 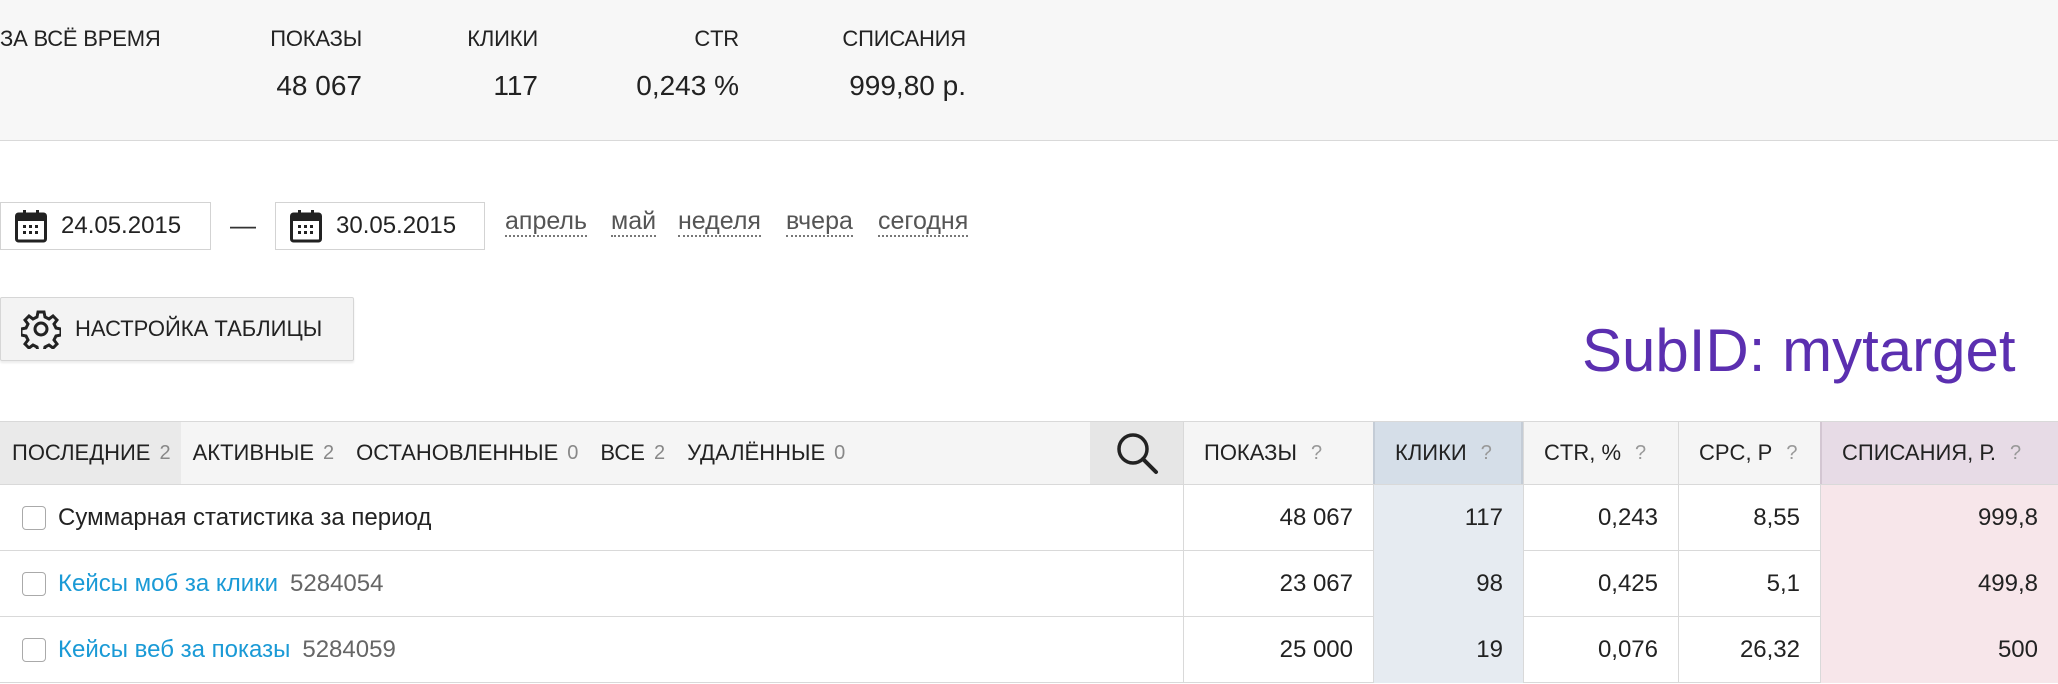 I want to click on campaign-id: 5284054, so click(x=337, y=583).